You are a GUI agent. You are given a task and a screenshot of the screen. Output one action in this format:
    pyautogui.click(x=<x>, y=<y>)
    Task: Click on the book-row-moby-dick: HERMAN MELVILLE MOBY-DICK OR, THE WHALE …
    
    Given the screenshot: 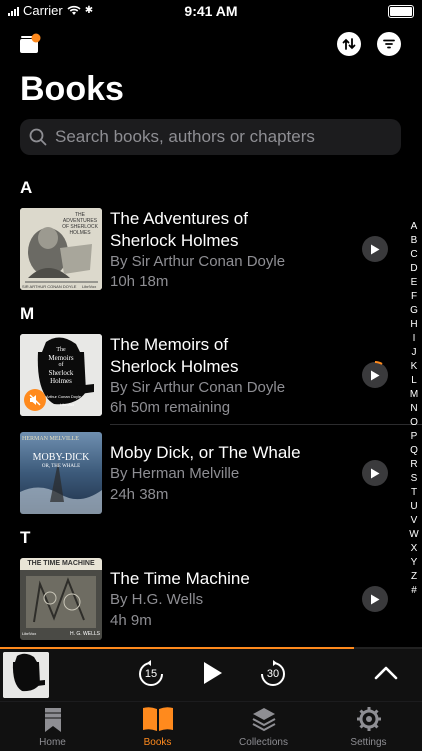 What is the action you would take?
    pyautogui.click(x=210, y=473)
    